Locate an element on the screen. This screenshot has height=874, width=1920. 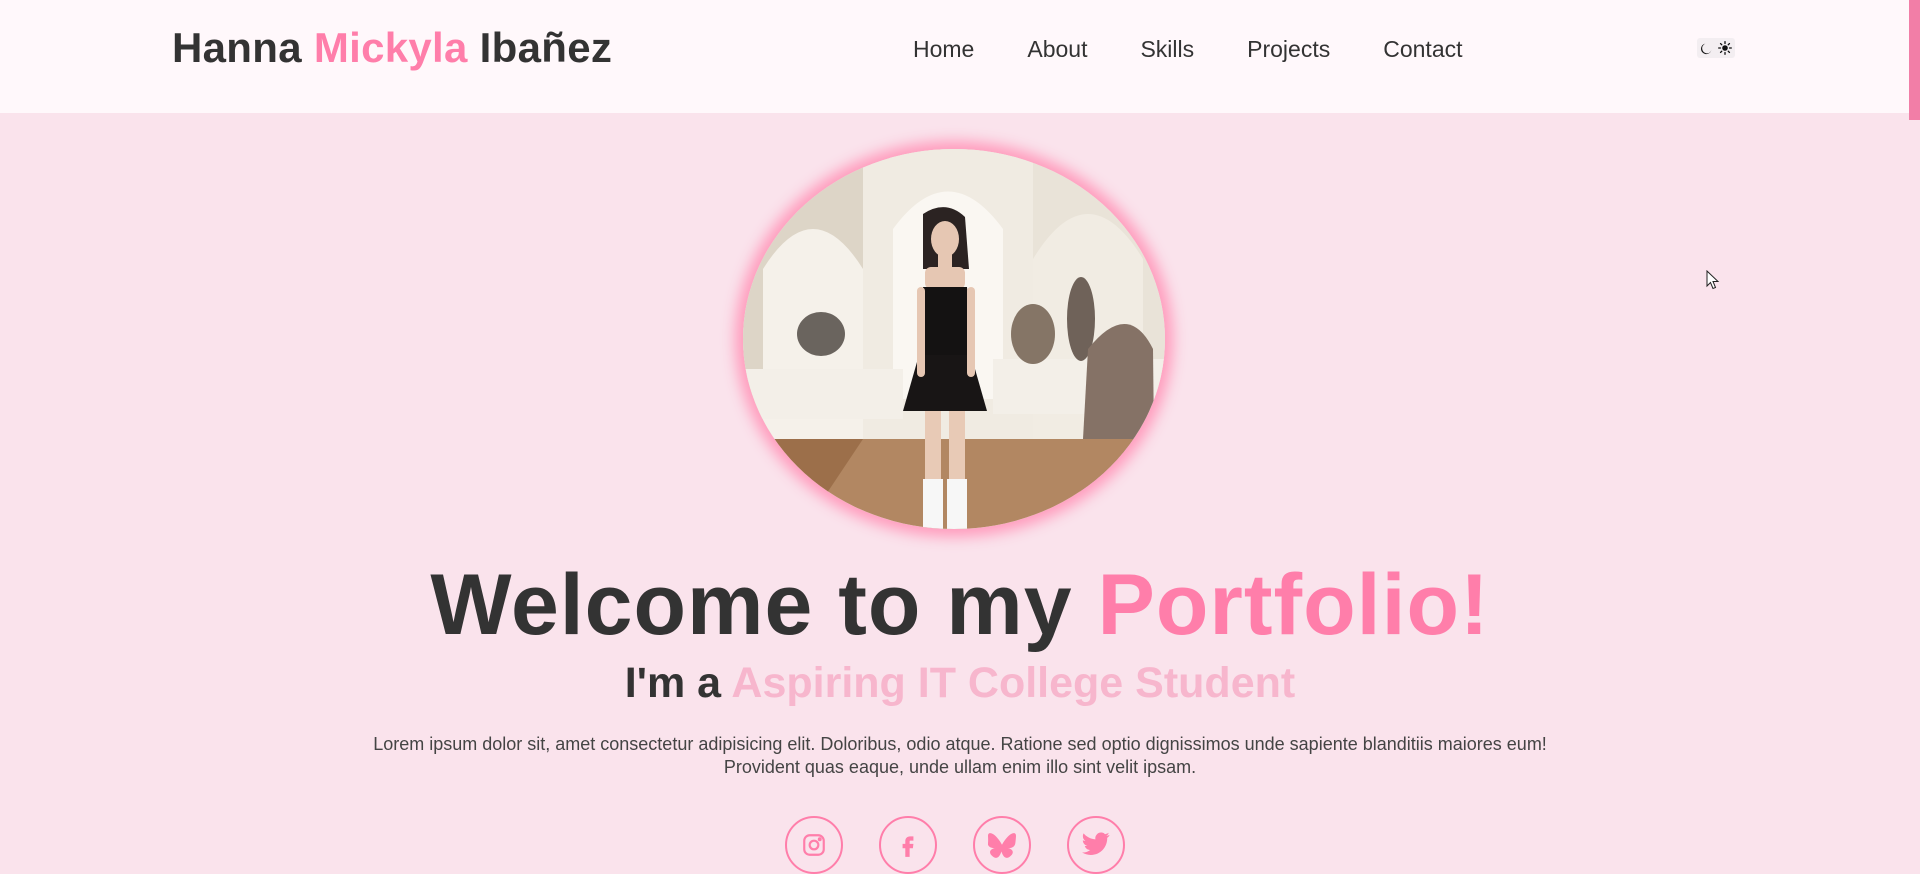
instagram-link is located at coordinates (814, 845).